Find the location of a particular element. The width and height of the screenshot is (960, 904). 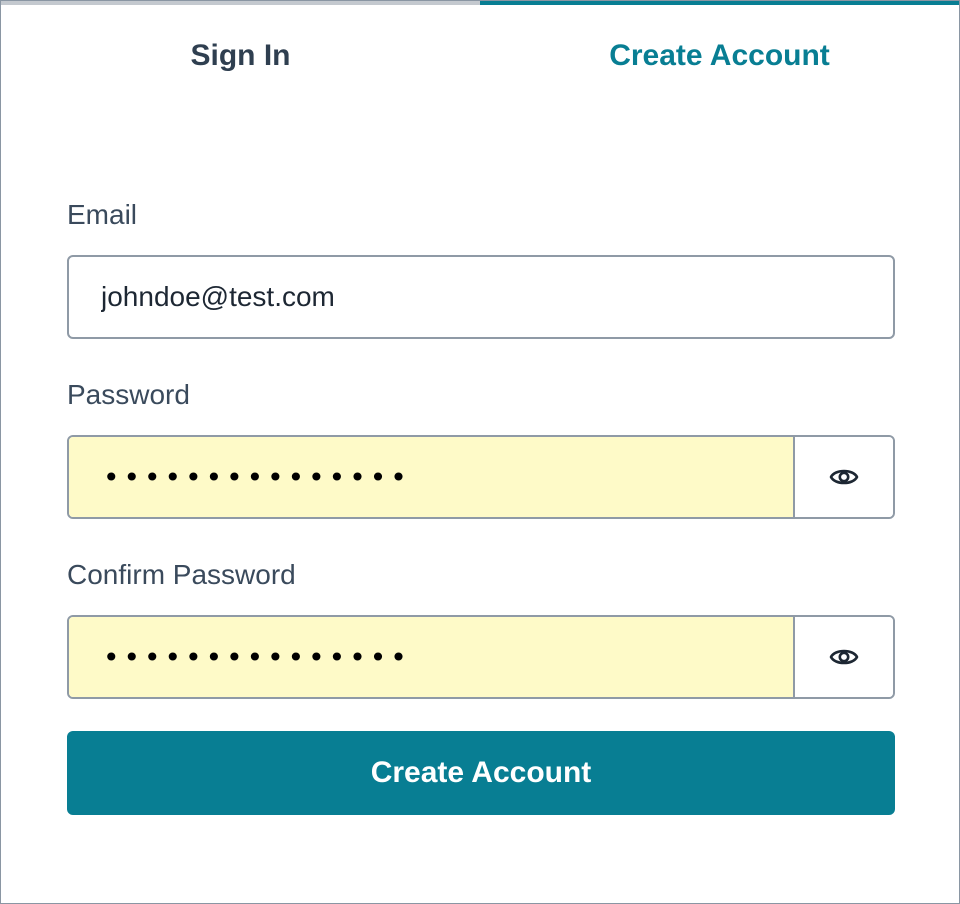

password-input-wrap is located at coordinates (432, 477).